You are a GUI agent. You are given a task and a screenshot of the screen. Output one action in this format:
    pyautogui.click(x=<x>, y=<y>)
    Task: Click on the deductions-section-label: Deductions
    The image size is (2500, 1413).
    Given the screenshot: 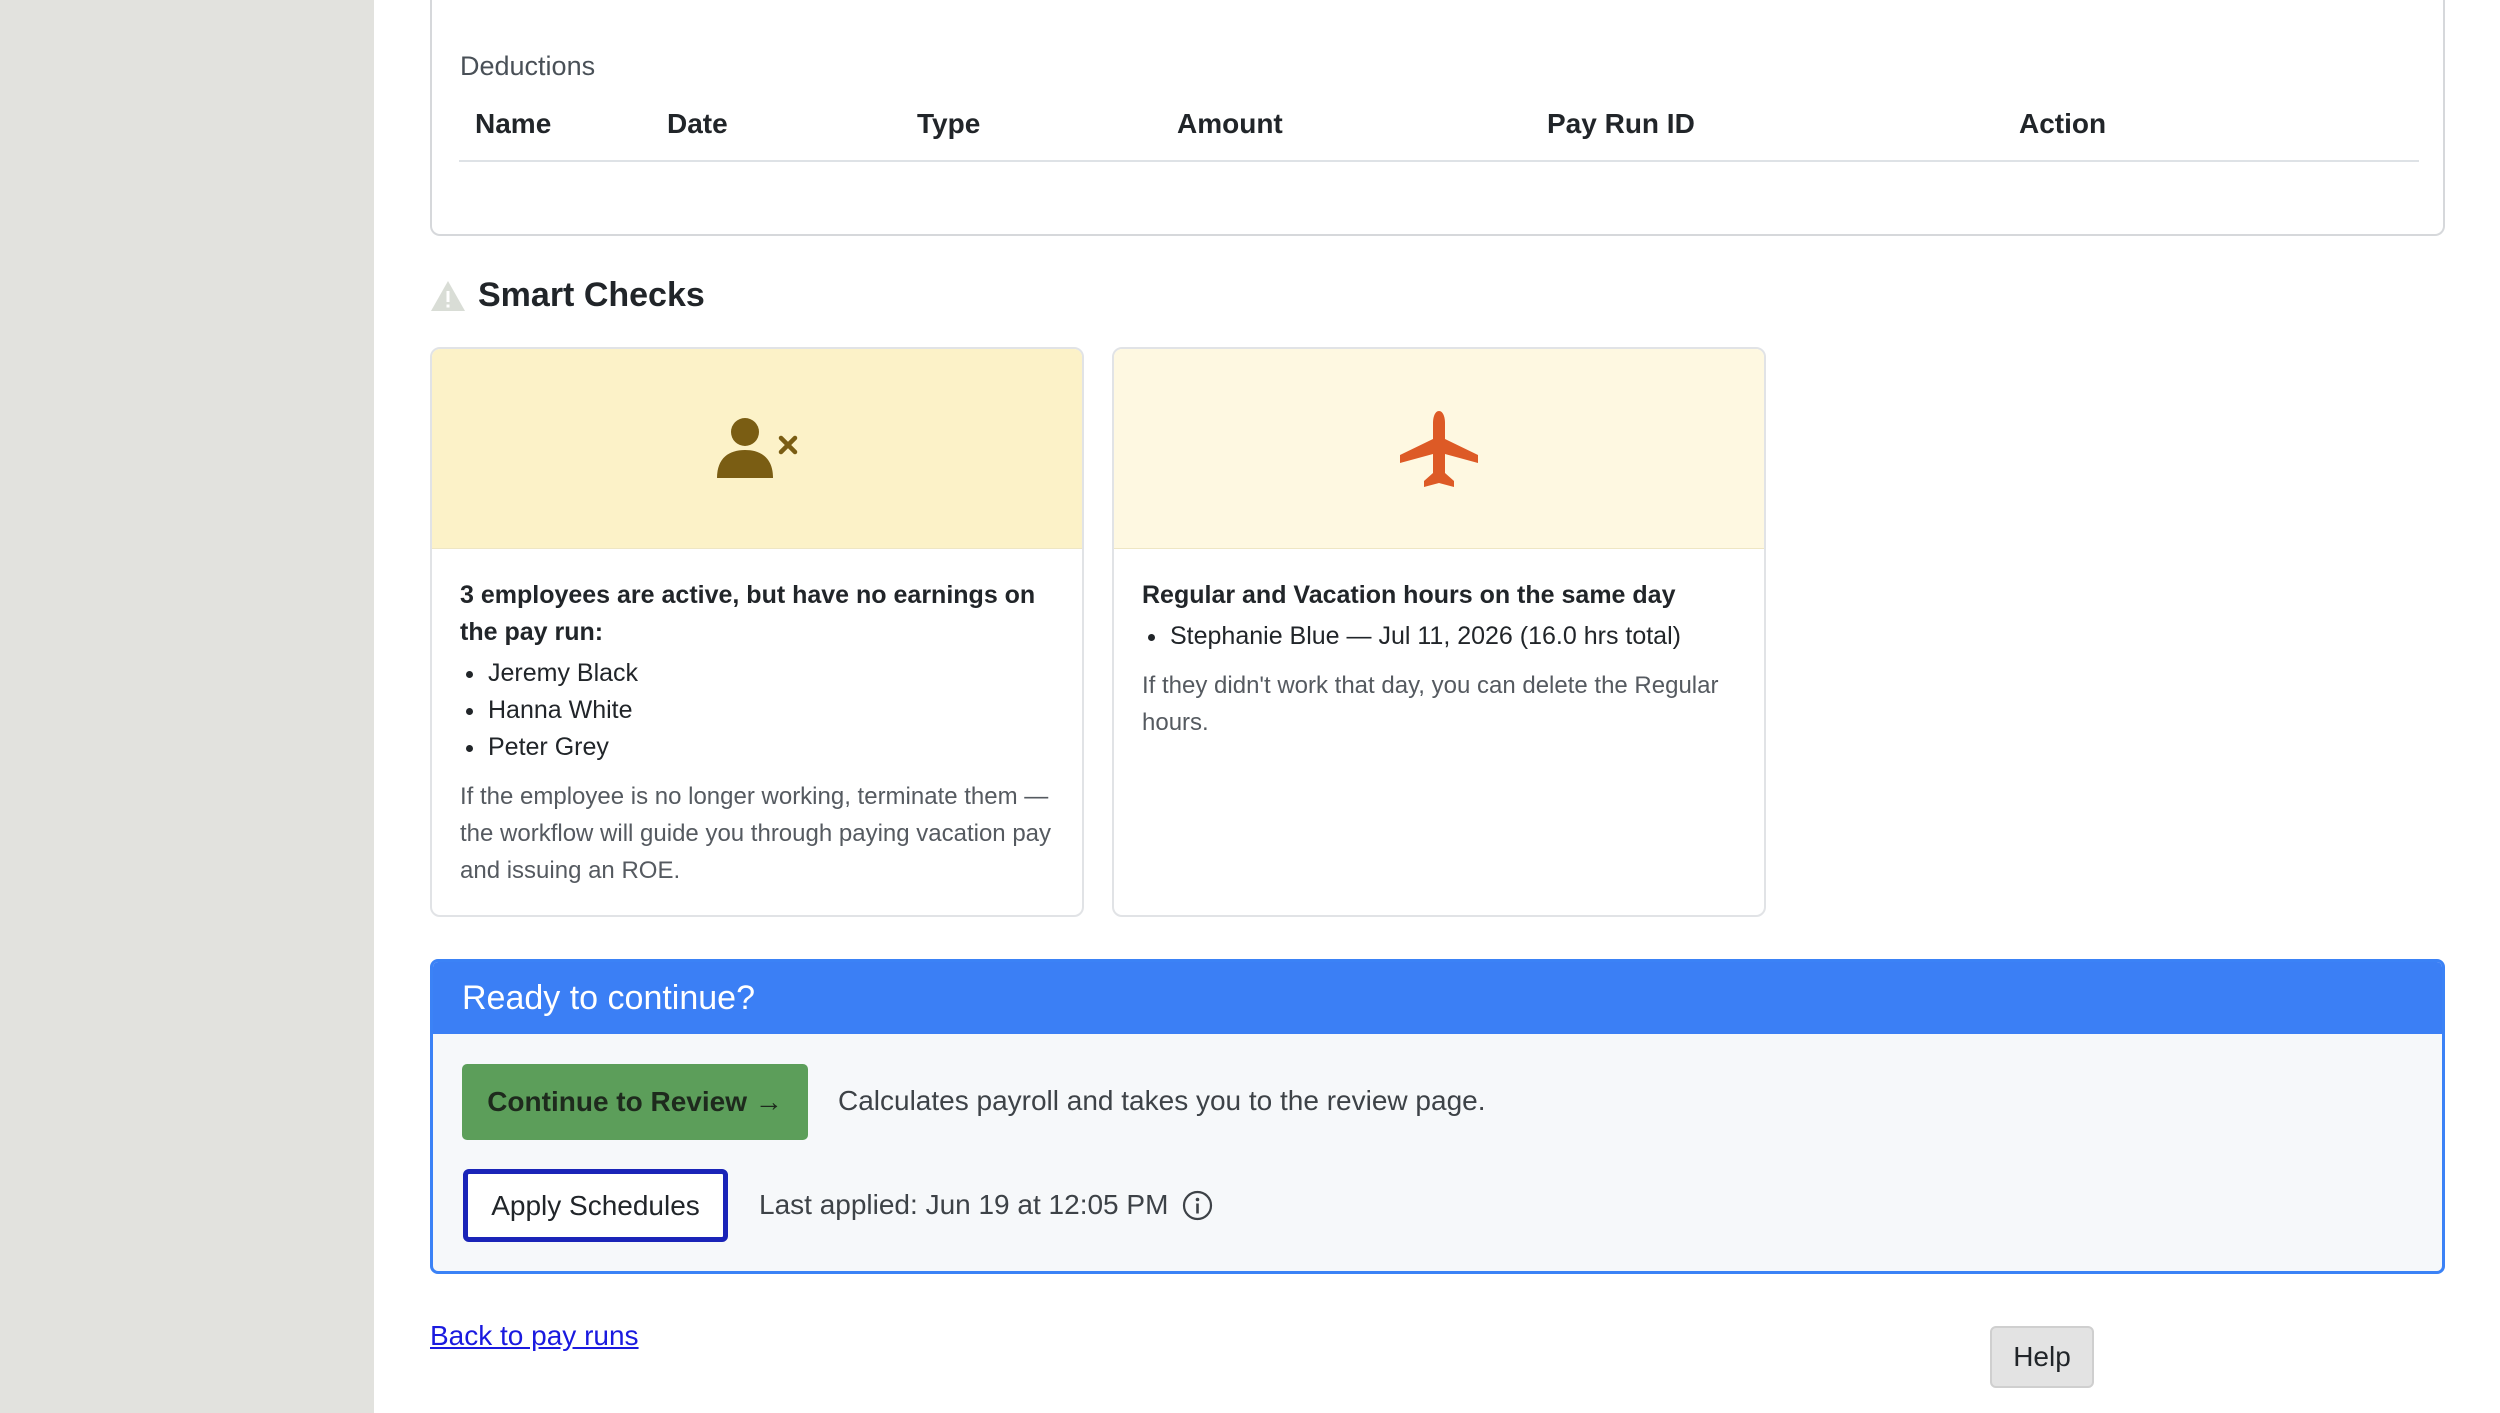 What is the action you would take?
    pyautogui.click(x=528, y=66)
    